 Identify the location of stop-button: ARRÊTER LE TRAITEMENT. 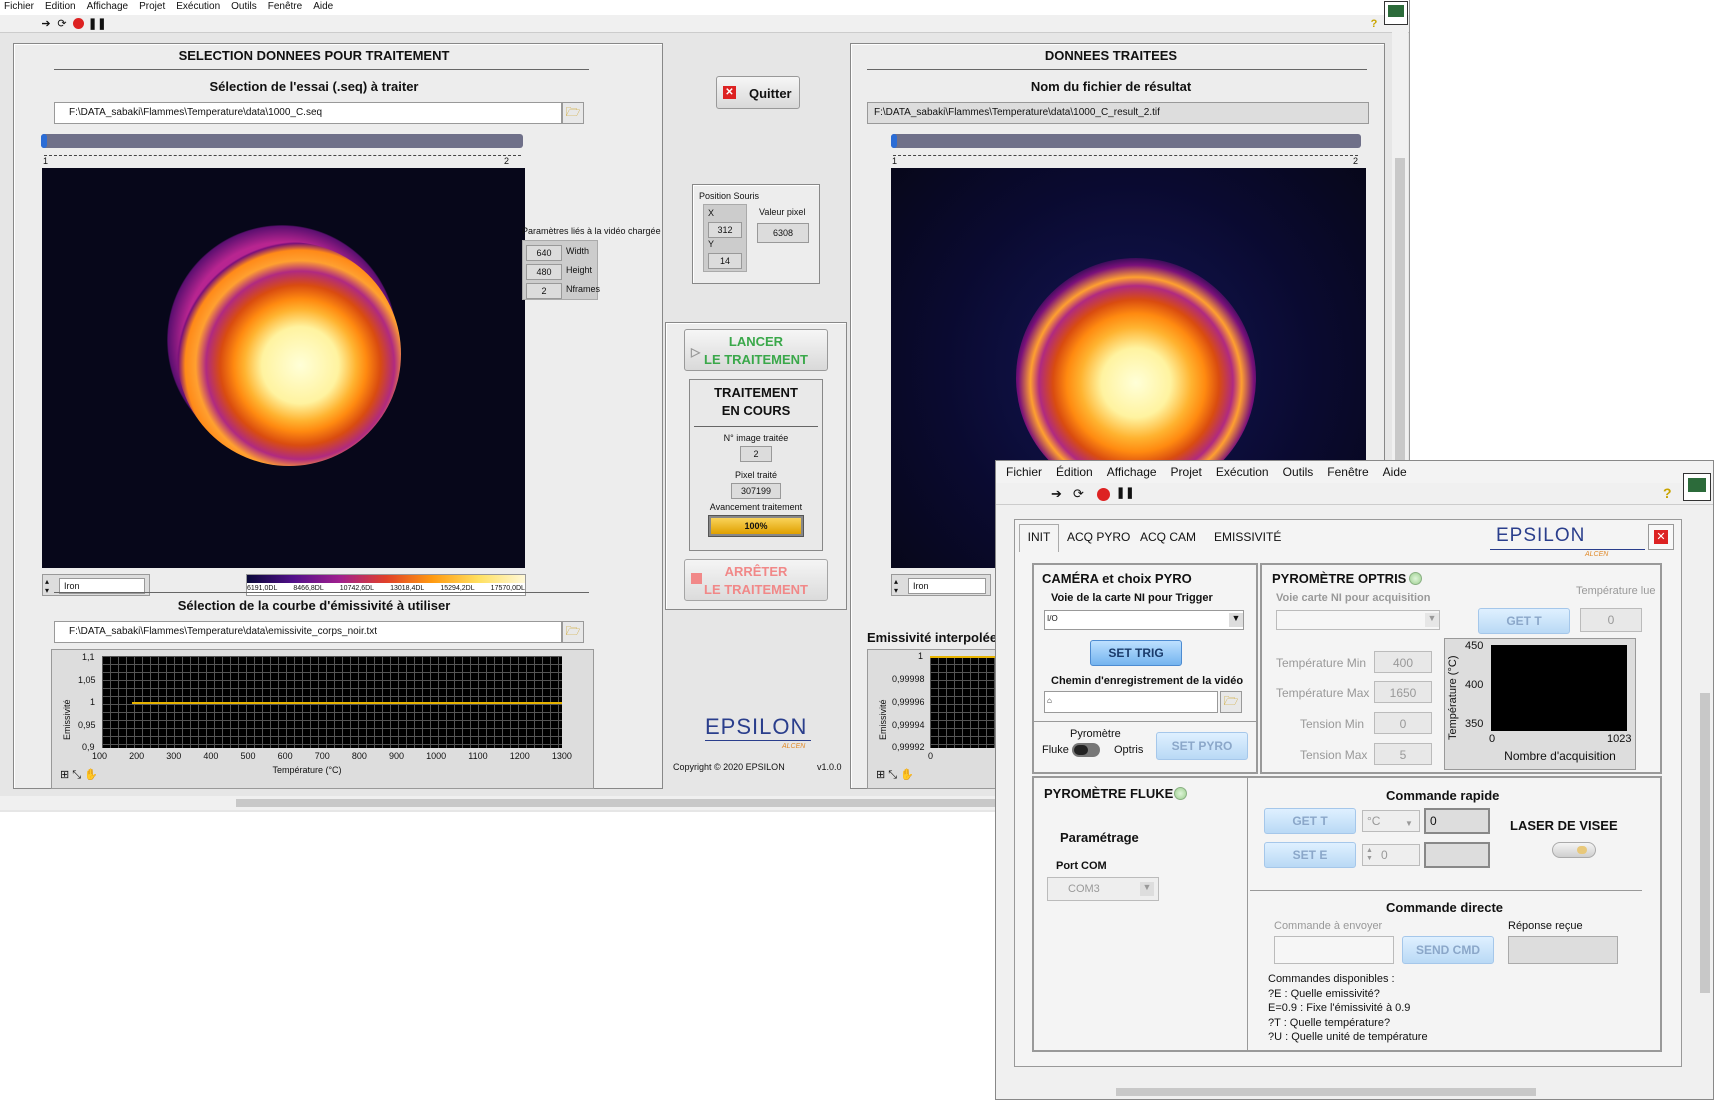
(756, 580).